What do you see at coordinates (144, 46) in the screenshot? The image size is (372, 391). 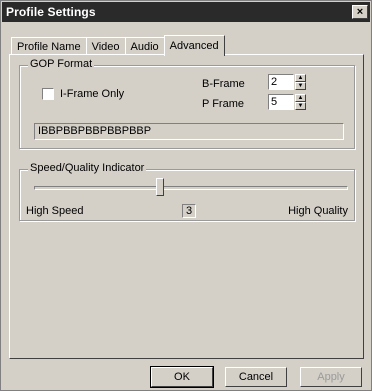 I see `tab-audio: Audio` at bounding box center [144, 46].